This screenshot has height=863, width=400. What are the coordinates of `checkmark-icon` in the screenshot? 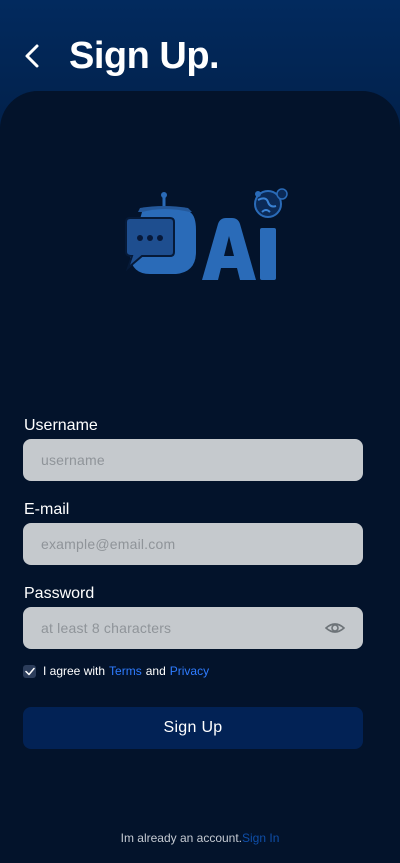 It's located at (29, 671).